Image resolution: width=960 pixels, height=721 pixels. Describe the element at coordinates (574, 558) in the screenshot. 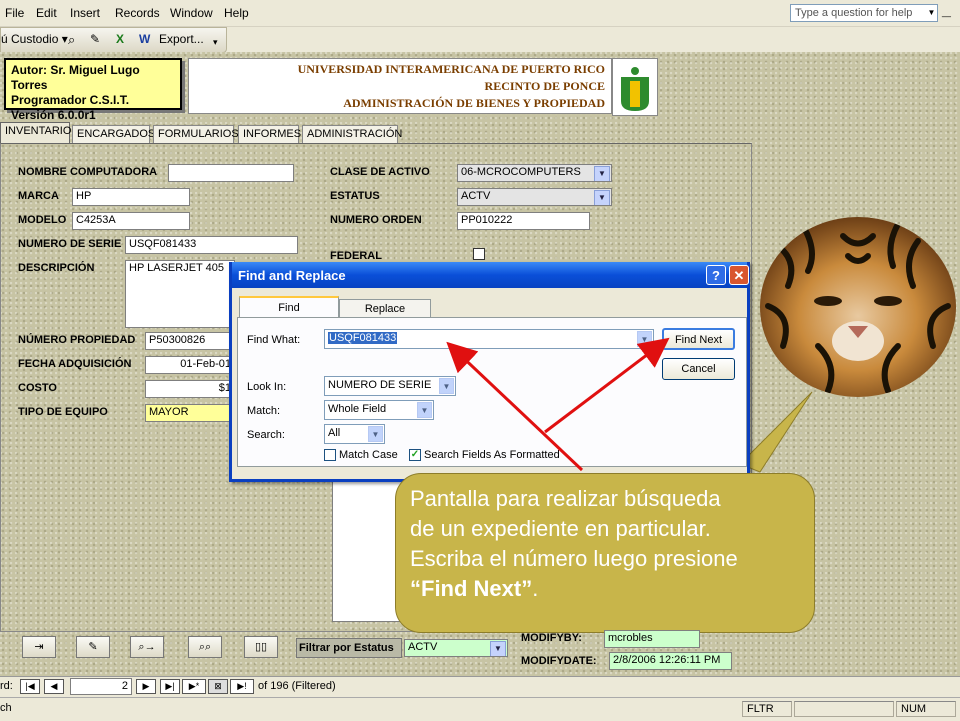

I see `callout-line: Escriba el número luego presione` at that location.